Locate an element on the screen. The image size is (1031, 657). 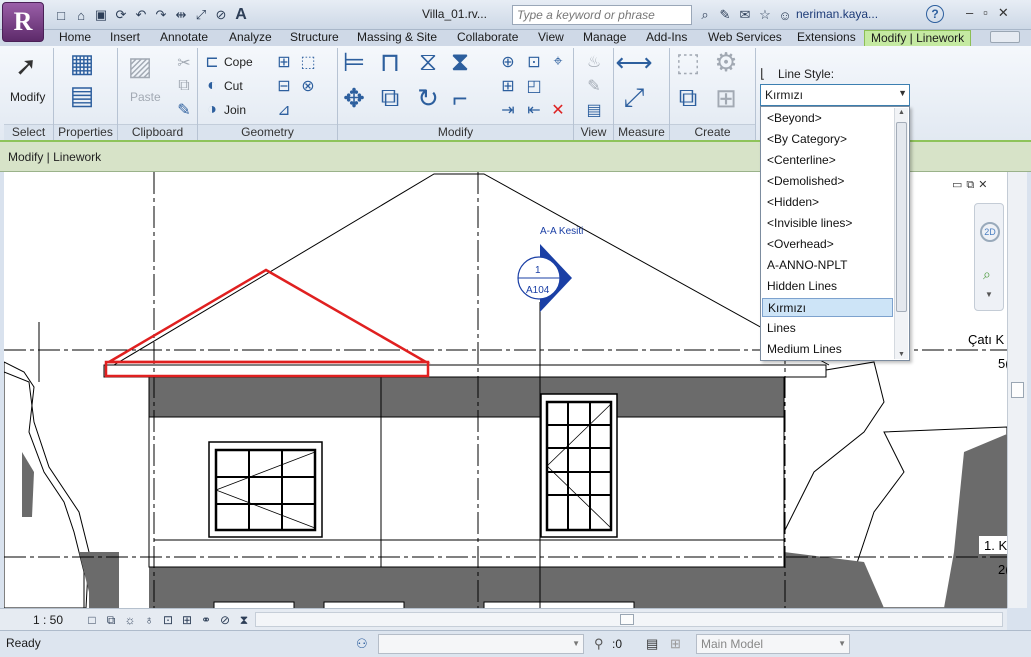
tab-massing-site: Massing & Site is located at coordinates (397, 38).